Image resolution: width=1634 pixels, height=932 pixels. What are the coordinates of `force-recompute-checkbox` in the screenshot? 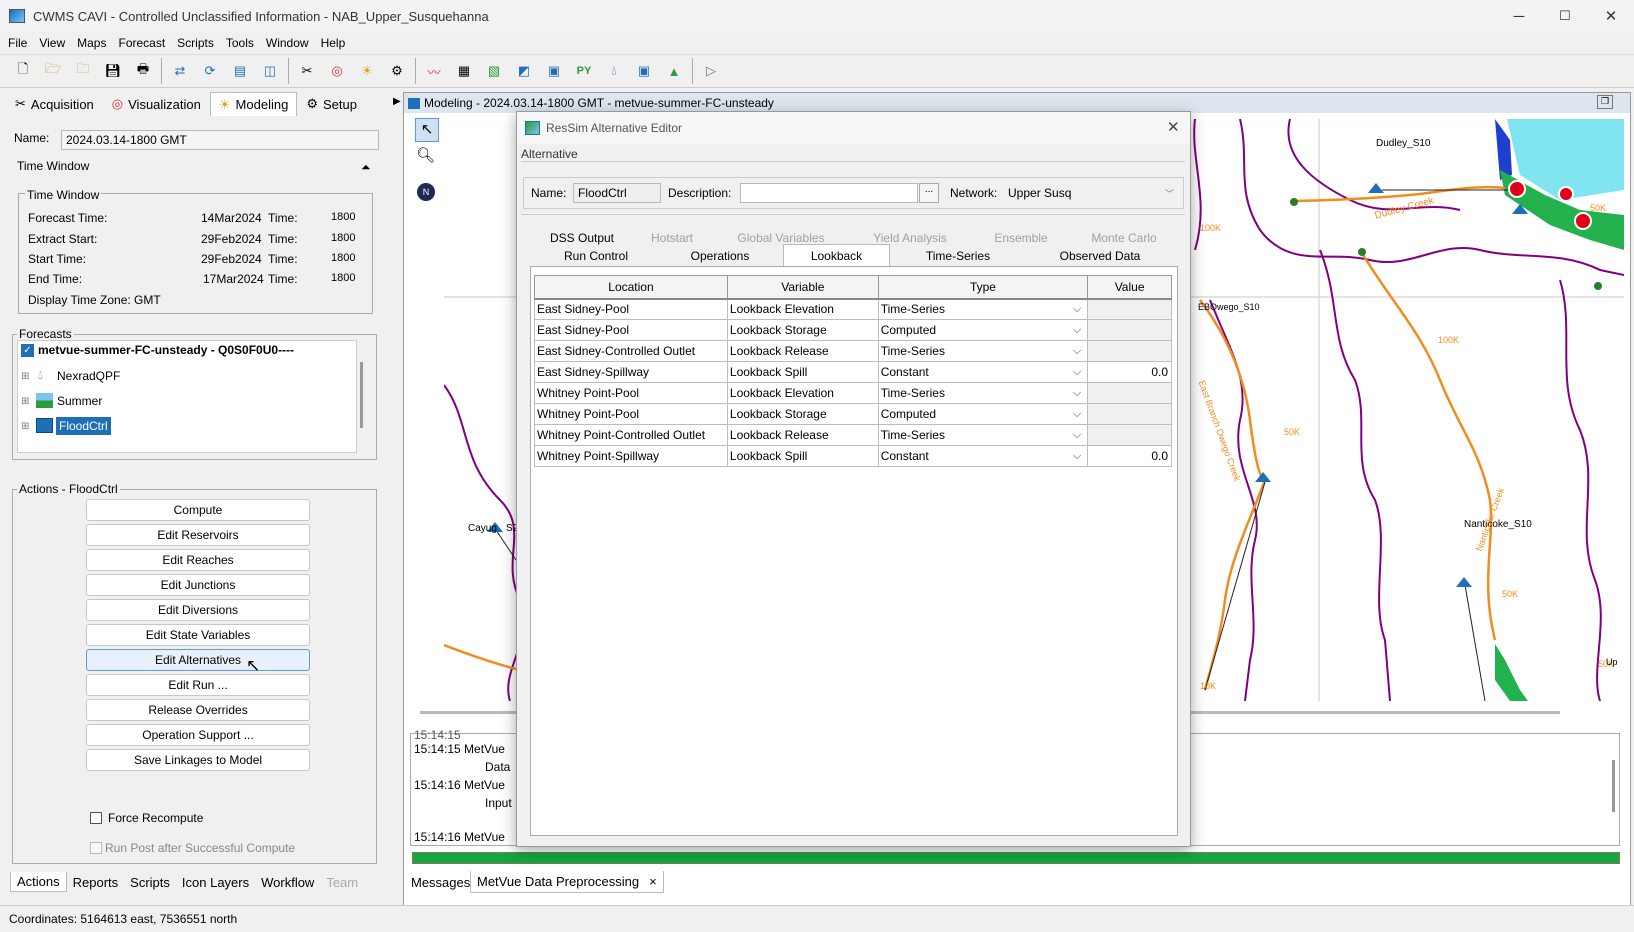 It's located at (96, 818).